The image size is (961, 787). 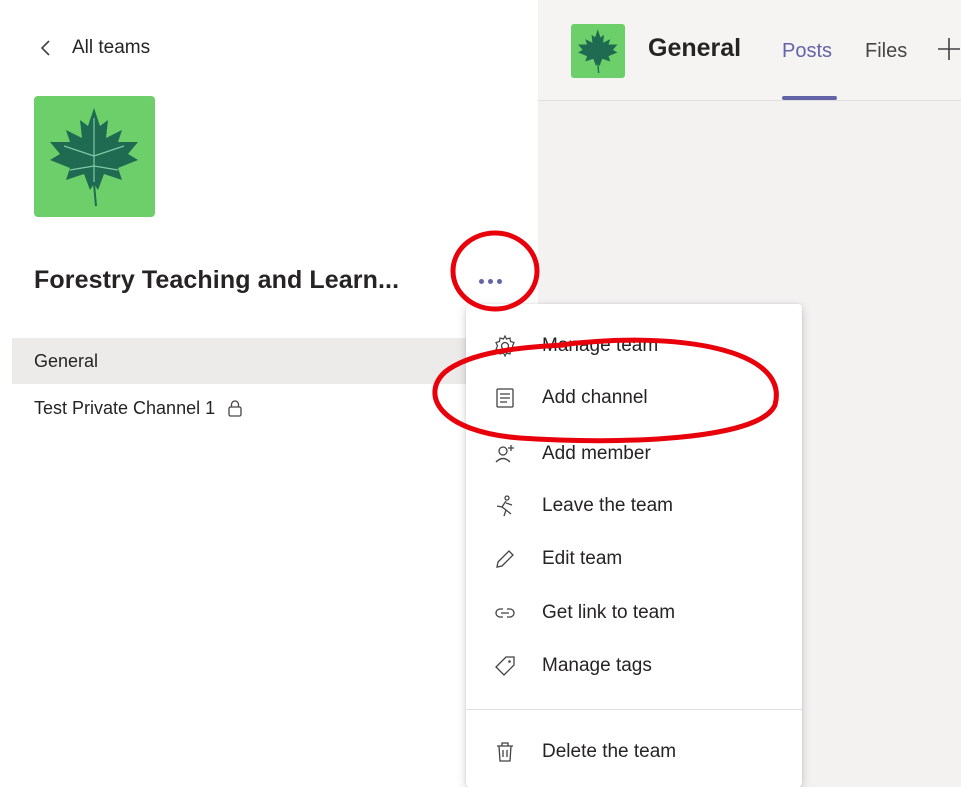 What do you see at coordinates (609, 751) in the screenshot?
I see `menu-item-label: Delete the team` at bounding box center [609, 751].